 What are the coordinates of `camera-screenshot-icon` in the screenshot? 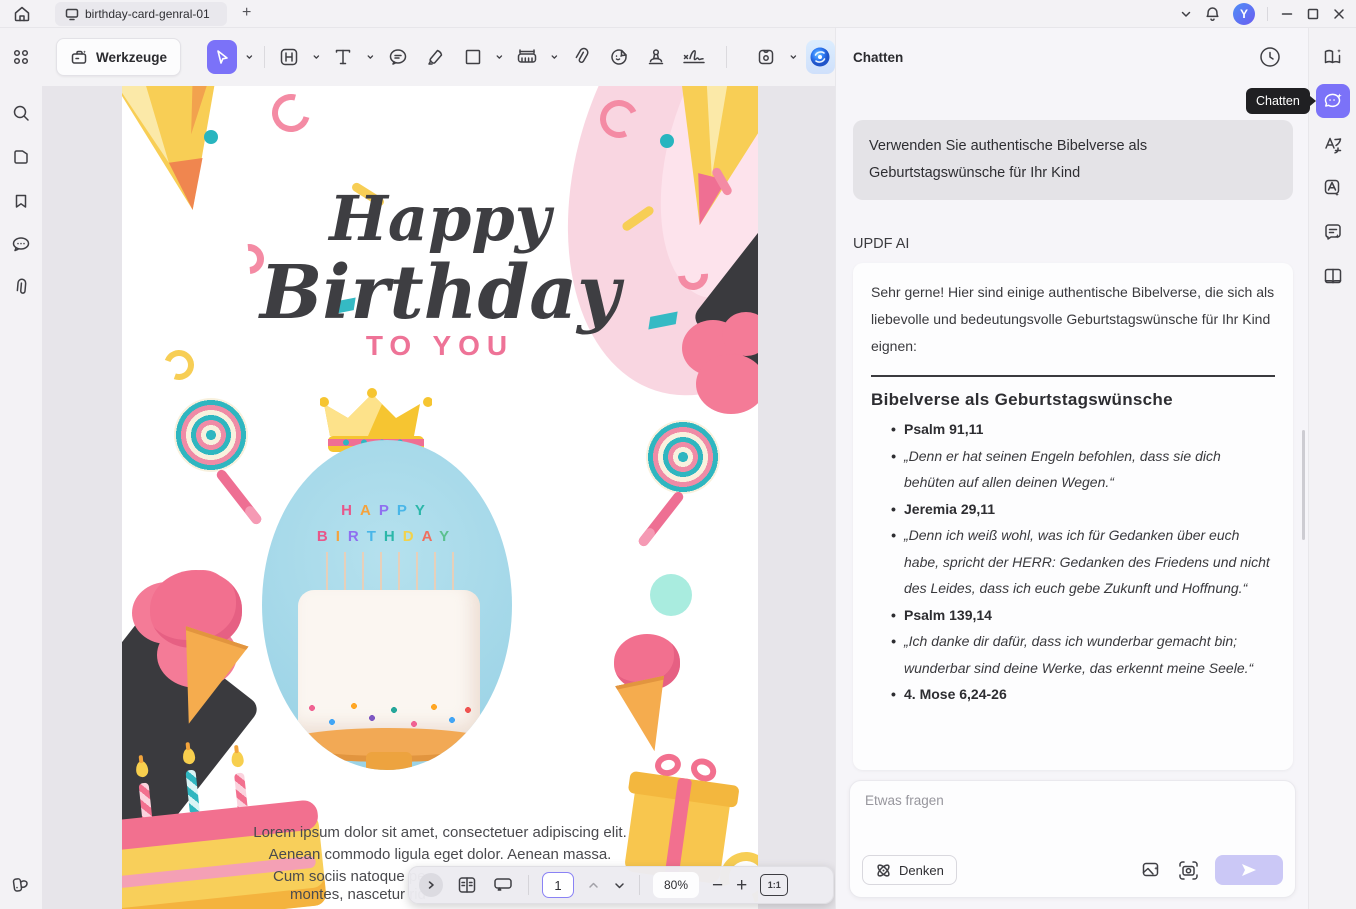 It's located at (1188, 870).